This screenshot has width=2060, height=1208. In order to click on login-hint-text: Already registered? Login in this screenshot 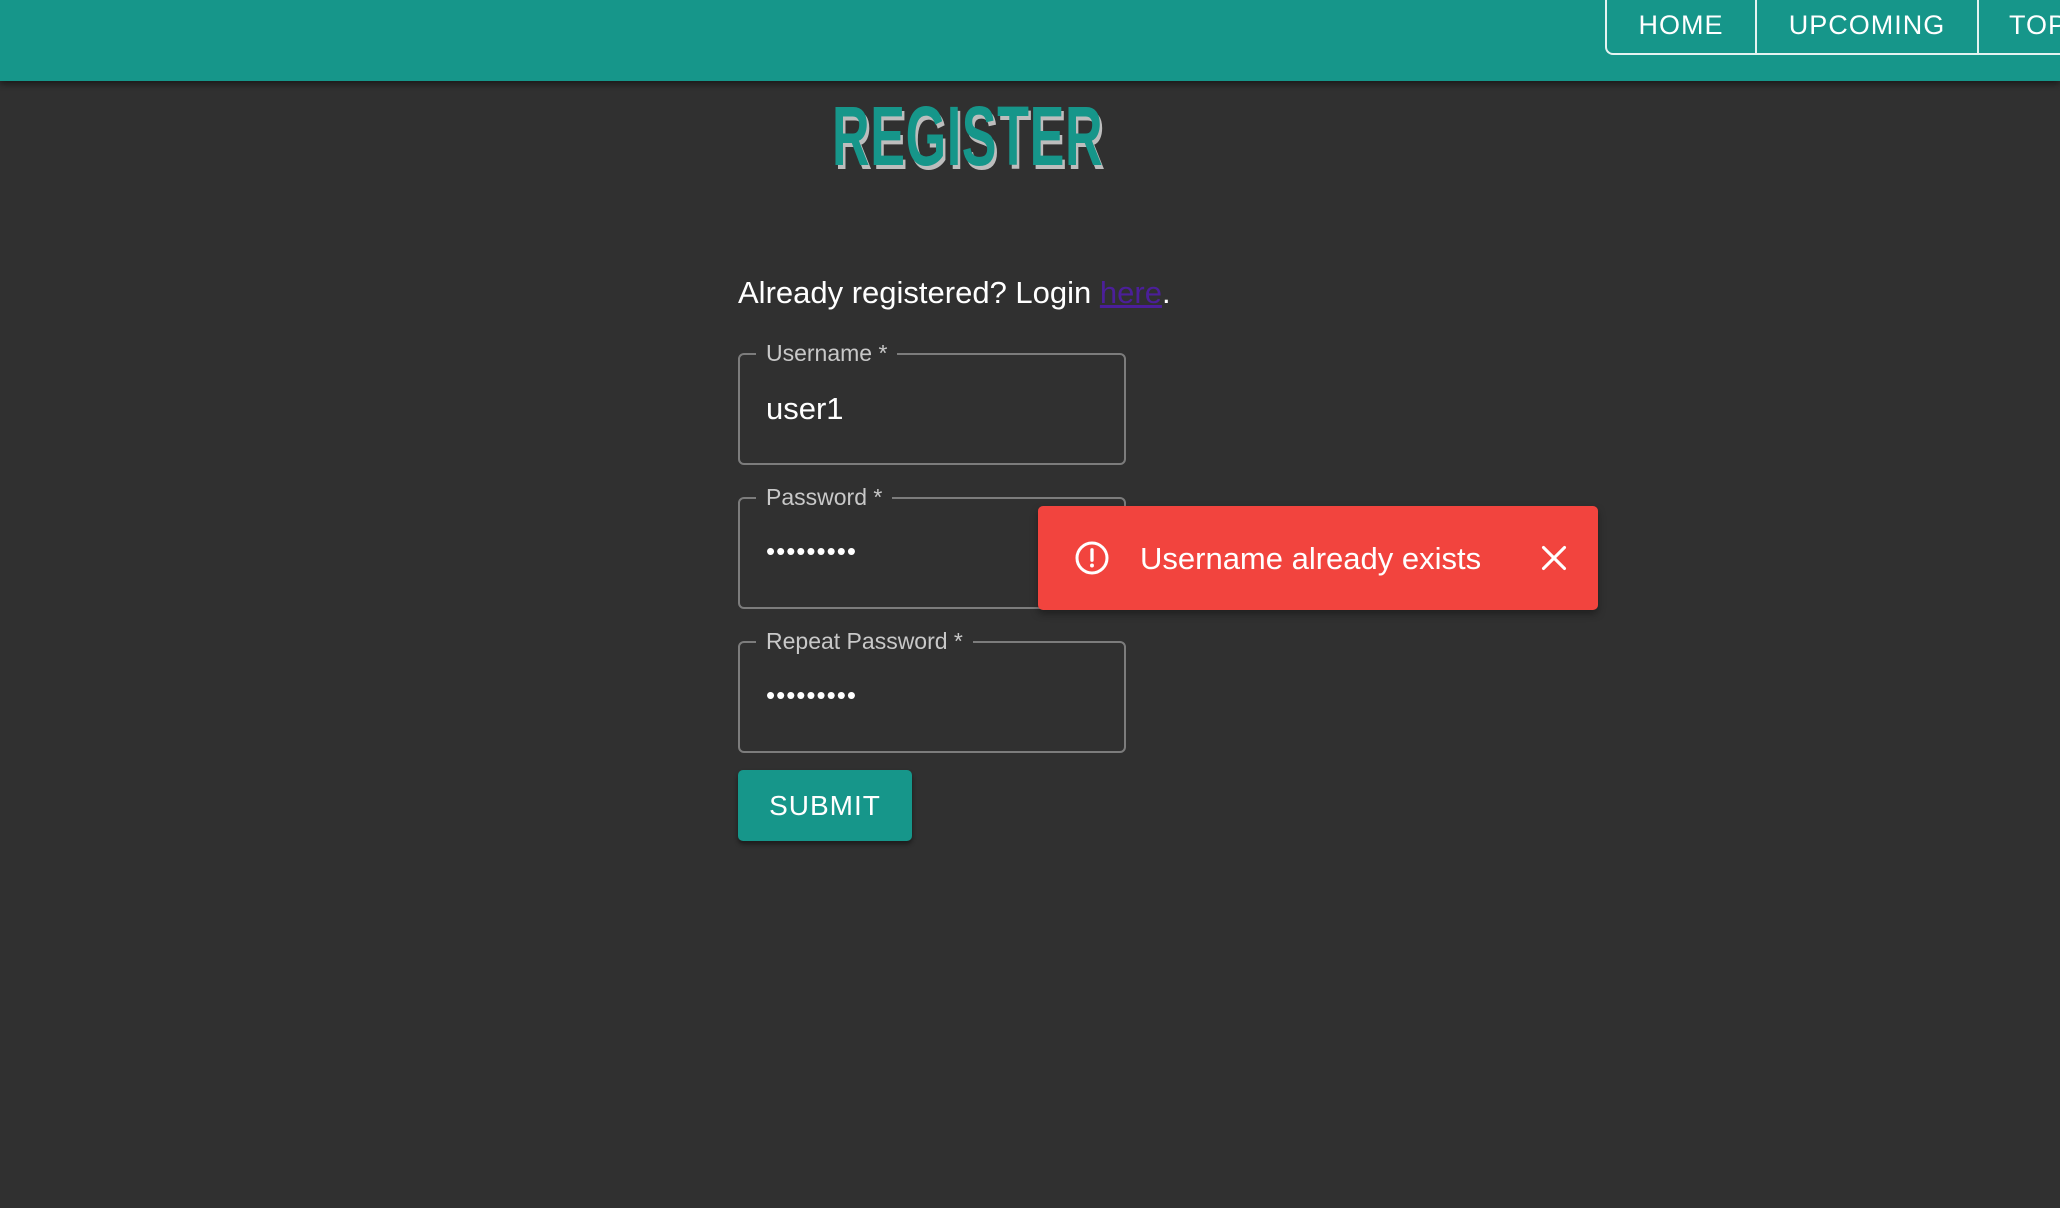, I will do `click(919, 292)`.